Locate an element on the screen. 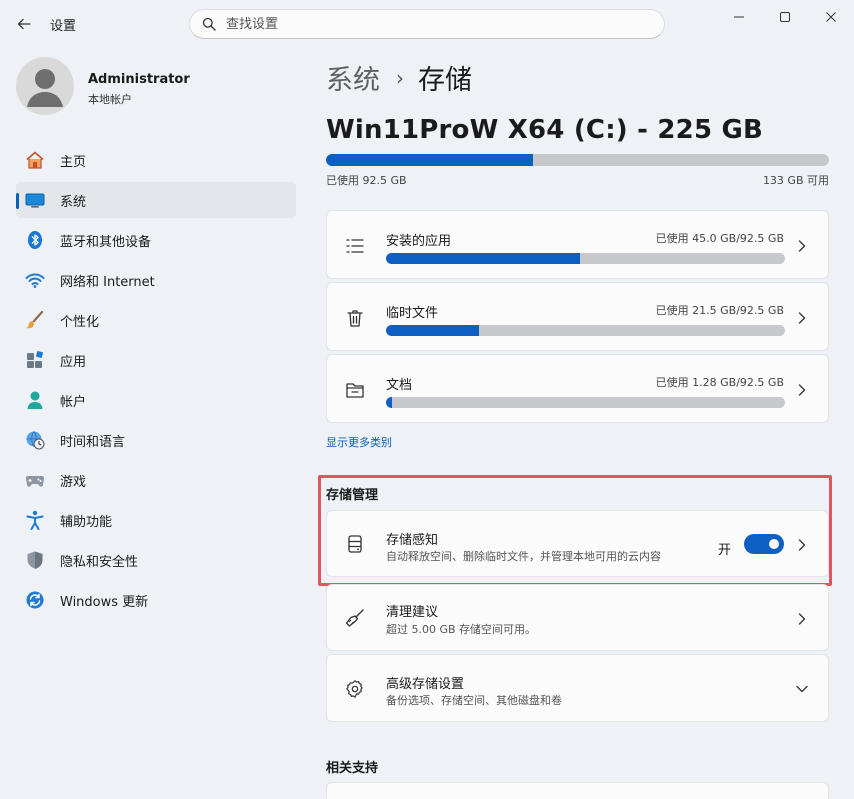  drive-usage-bar-fill is located at coordinates (429, 160).